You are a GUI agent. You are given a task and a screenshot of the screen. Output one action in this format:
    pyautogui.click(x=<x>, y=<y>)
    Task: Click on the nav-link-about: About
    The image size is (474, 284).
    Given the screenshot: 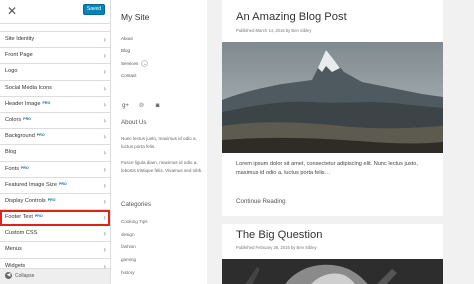 What is the action you would take?
    pyautogui.click(x=127, y=38)
    